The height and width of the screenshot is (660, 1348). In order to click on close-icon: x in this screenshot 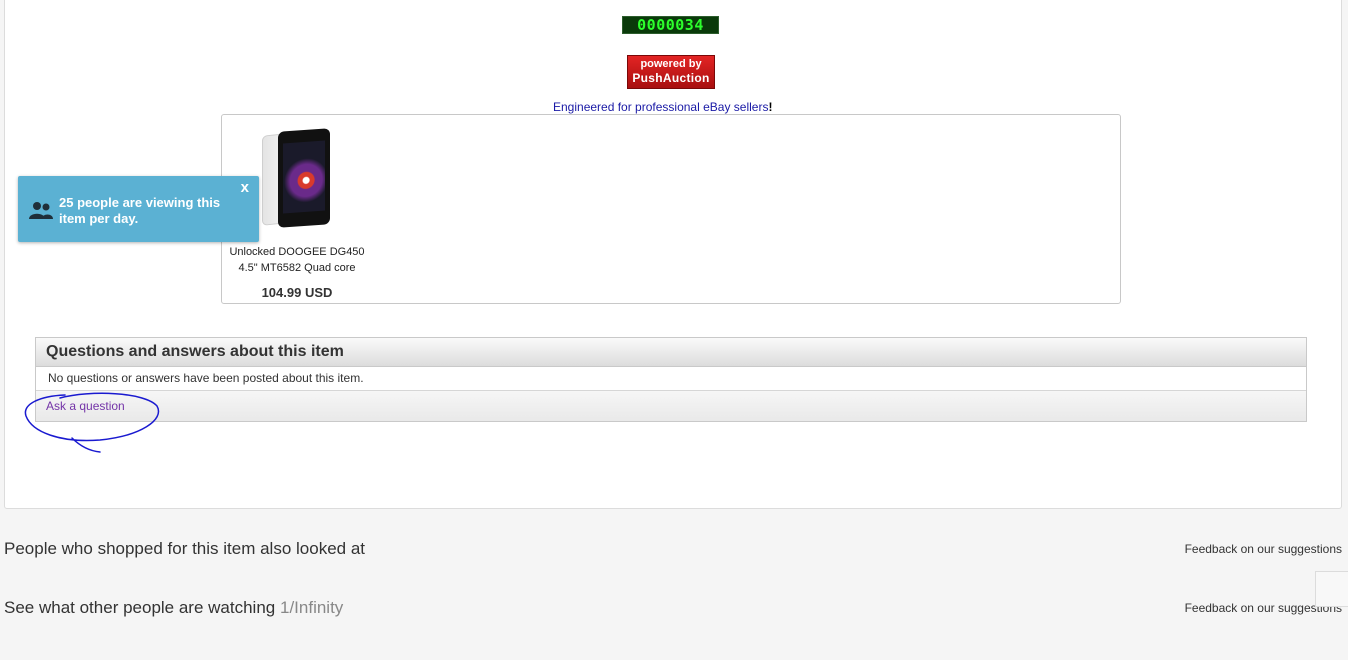, I will do `click(245, 187)`.